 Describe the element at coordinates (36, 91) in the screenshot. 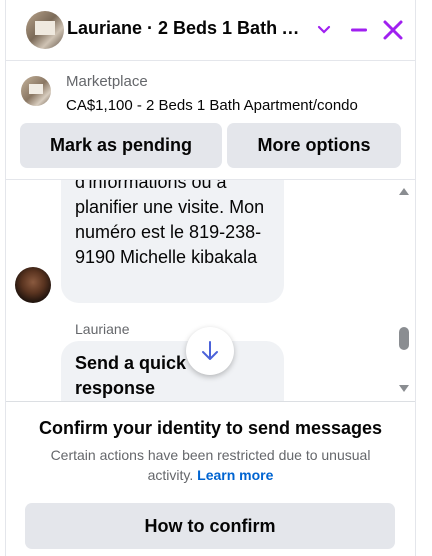

I see `listing-thumbnail` at that location.